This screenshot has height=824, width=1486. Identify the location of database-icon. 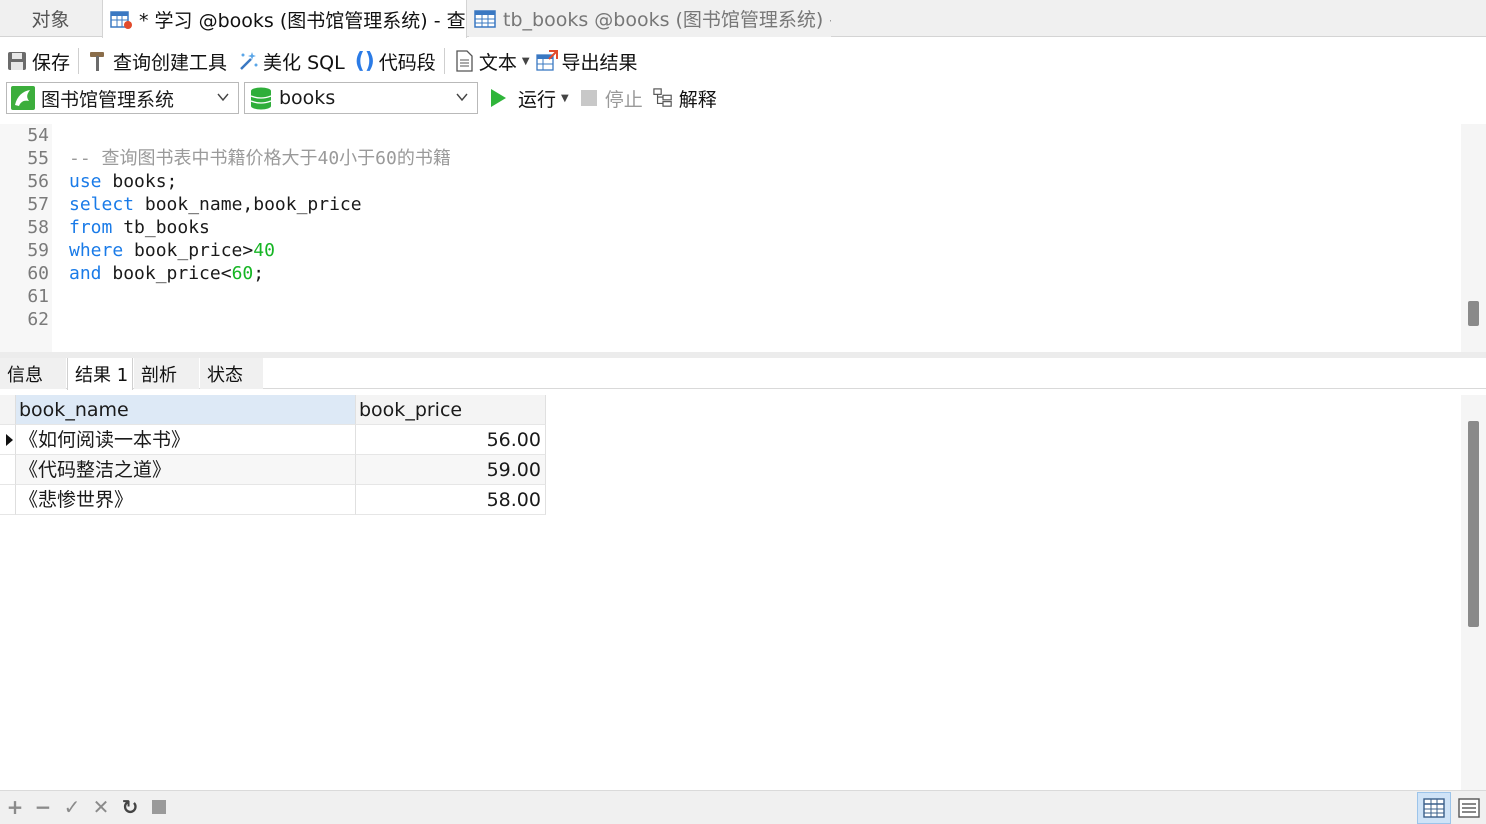
(261, 98).